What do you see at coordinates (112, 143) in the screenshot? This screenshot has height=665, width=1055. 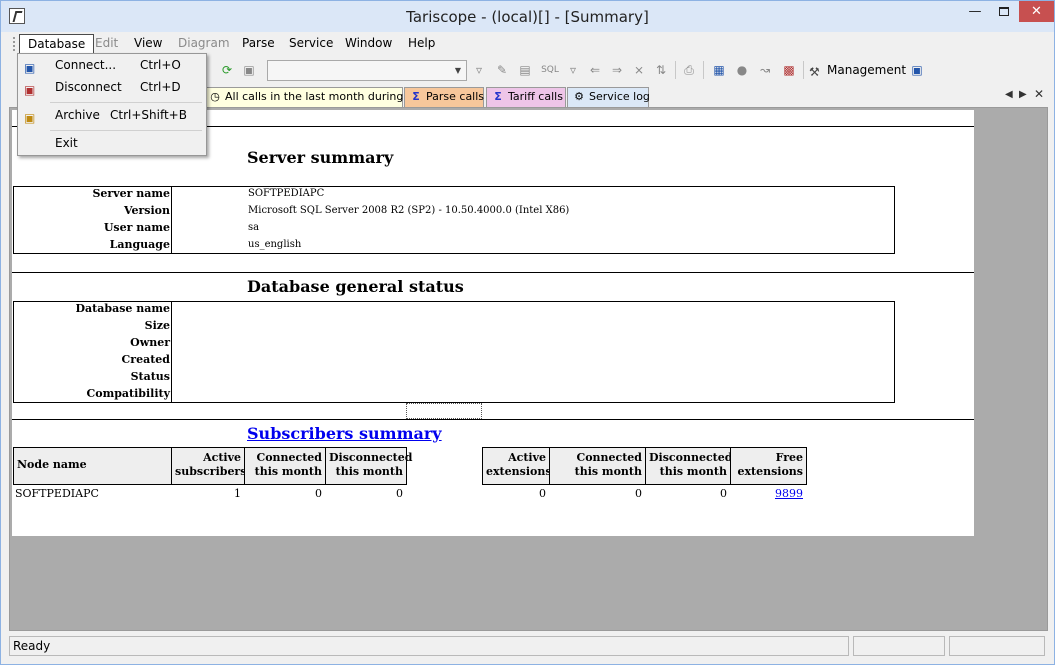 I see `menu-item-exit: Exit` at bounding box center [112, 143].